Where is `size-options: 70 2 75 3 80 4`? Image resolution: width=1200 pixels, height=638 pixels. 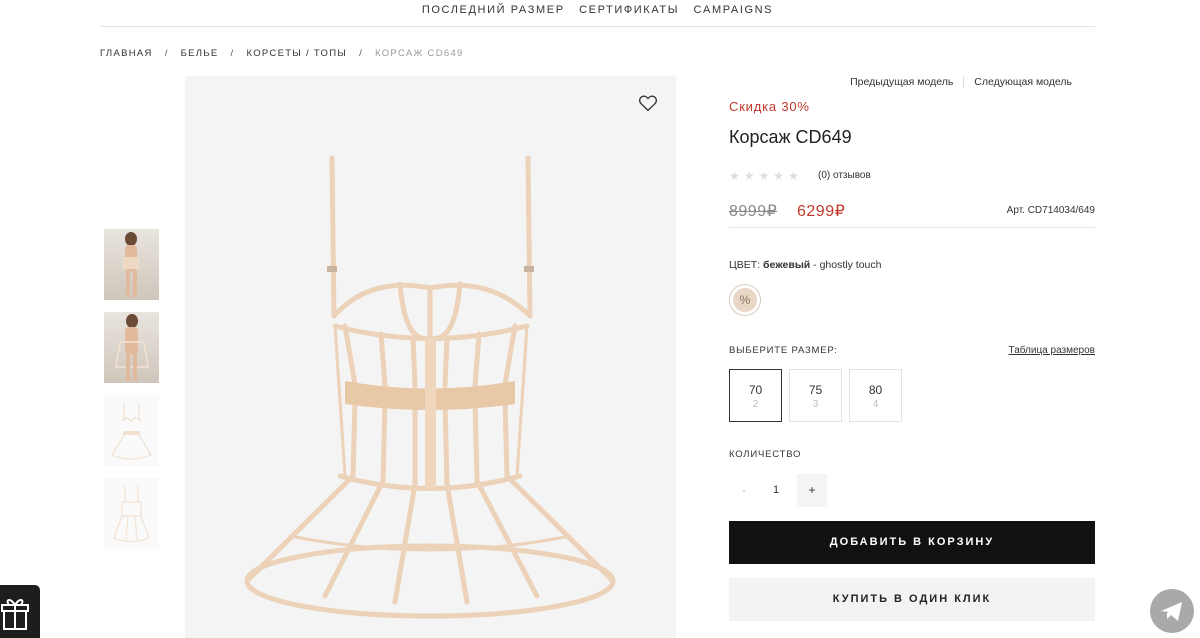 size-options: 70 2 75 3 80 4 is located at coordinates (819, 395).